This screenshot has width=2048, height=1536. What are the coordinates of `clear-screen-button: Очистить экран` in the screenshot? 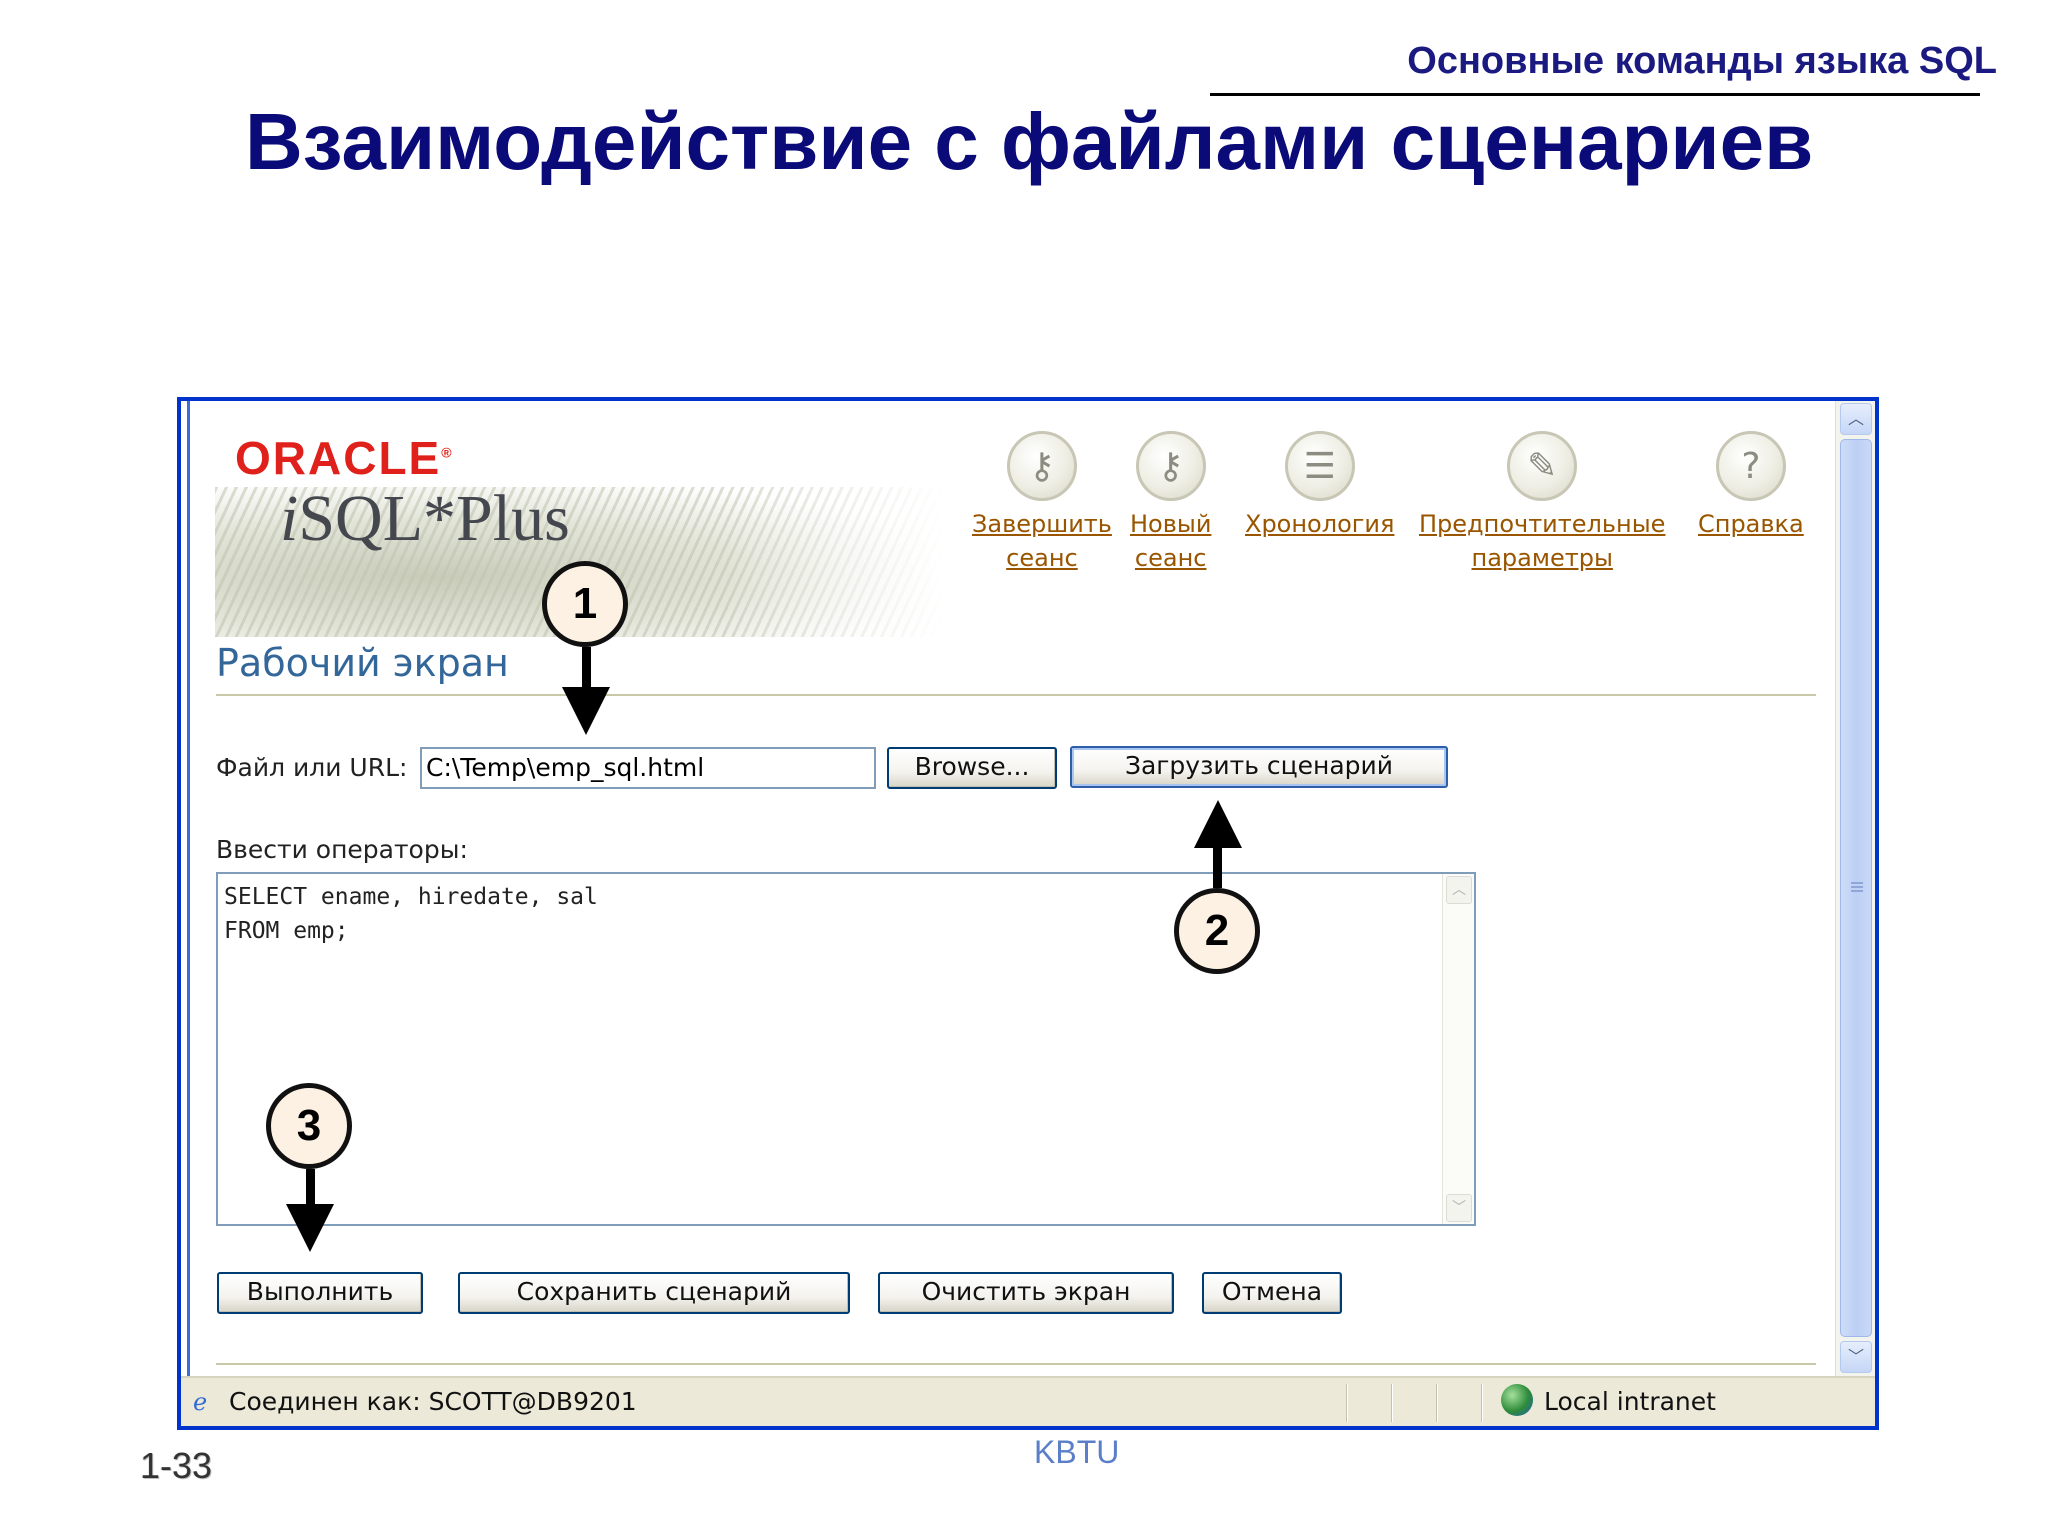 It's located at (1026, 1293).